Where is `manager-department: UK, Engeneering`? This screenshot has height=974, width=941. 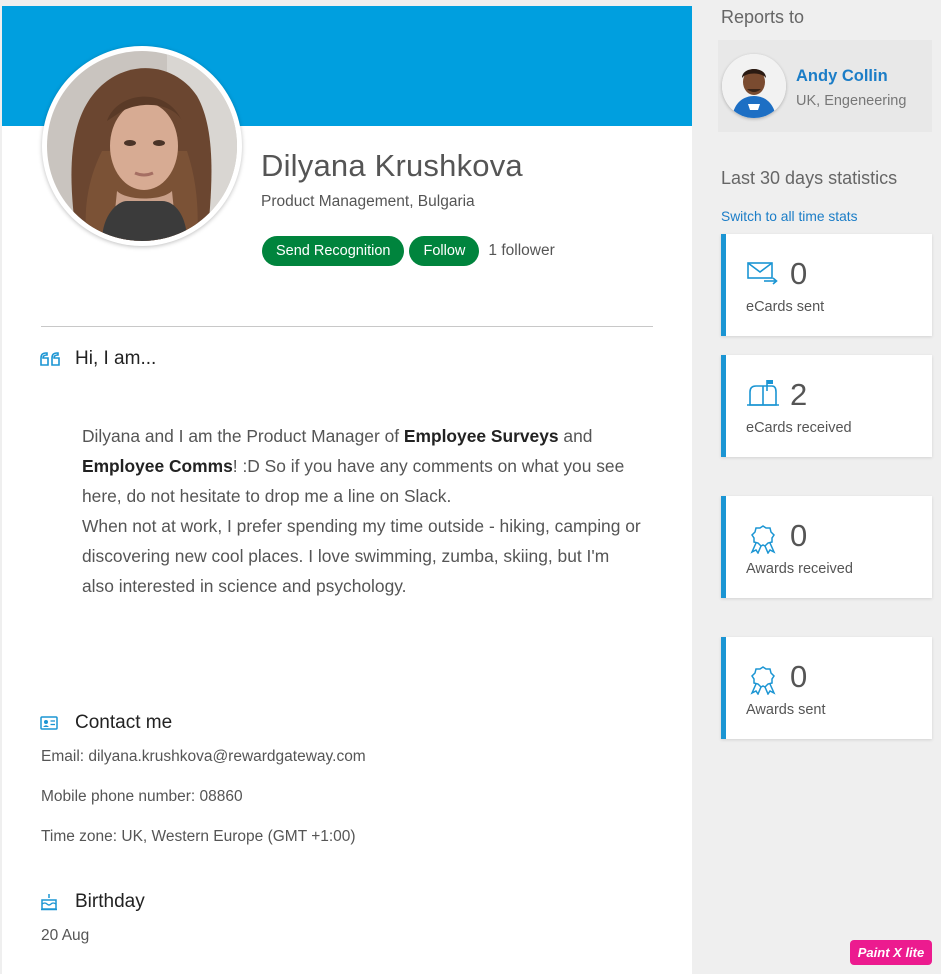
manager-department: UK, Engeneering is located at coordinates (851, 101).